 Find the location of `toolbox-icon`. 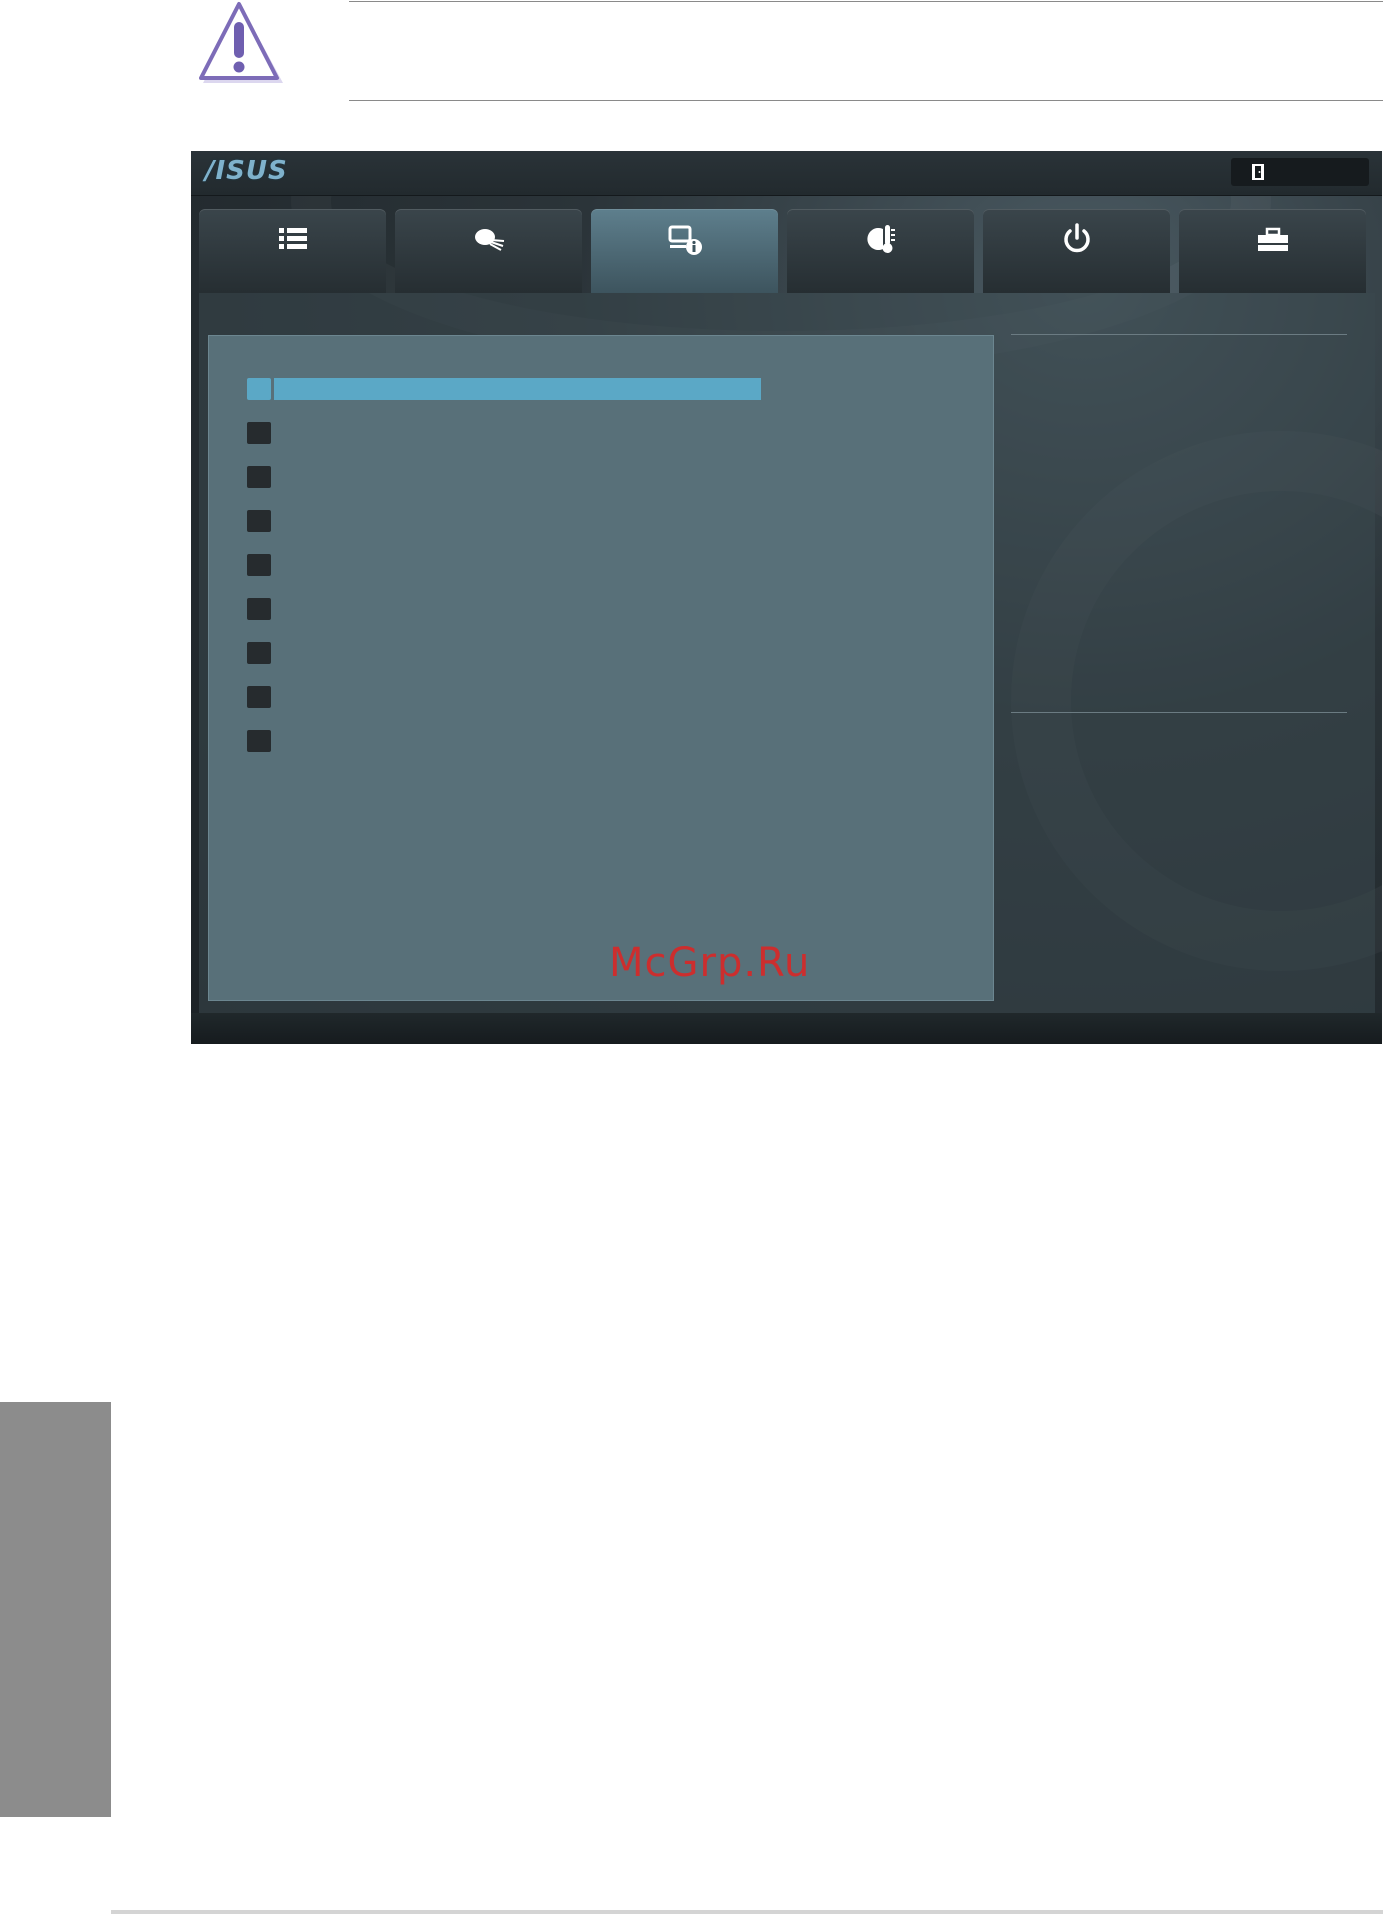

toolbox-icon is located at coordinates (1273, 239).